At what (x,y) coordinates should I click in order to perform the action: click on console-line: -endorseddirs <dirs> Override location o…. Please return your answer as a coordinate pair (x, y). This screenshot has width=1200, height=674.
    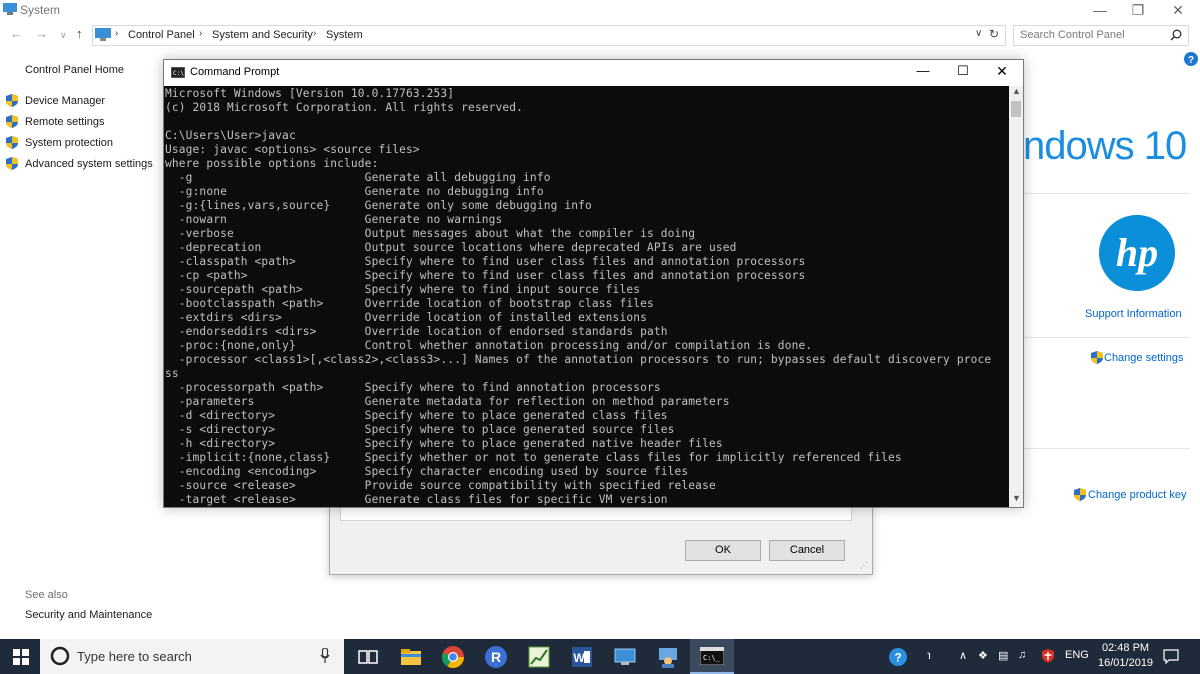
    Looking at the image, I should click on (416, 331).